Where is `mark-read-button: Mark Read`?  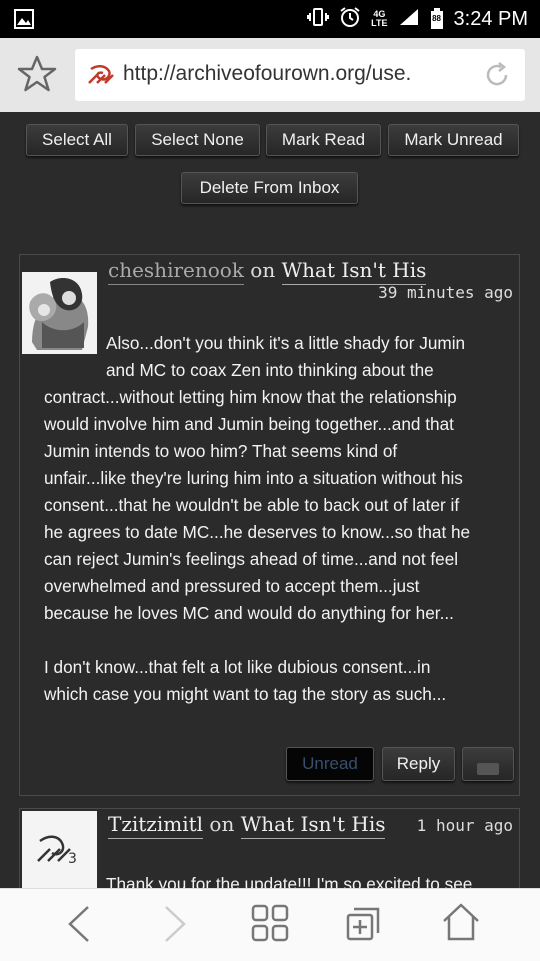 mark-read-button: Mark Read is located at coordinates (323, 140).